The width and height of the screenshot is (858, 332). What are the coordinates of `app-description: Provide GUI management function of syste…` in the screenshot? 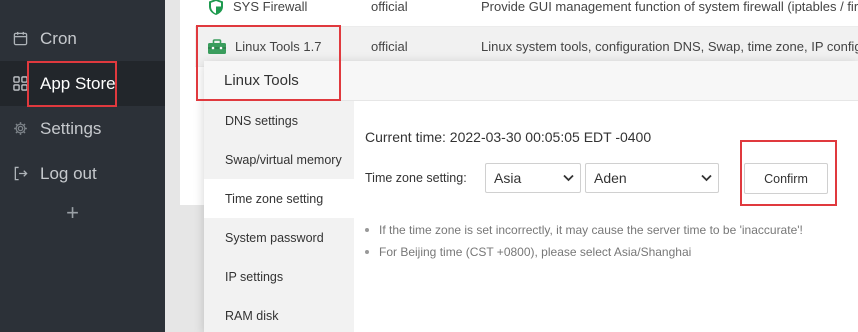 It's located at (669, 7).